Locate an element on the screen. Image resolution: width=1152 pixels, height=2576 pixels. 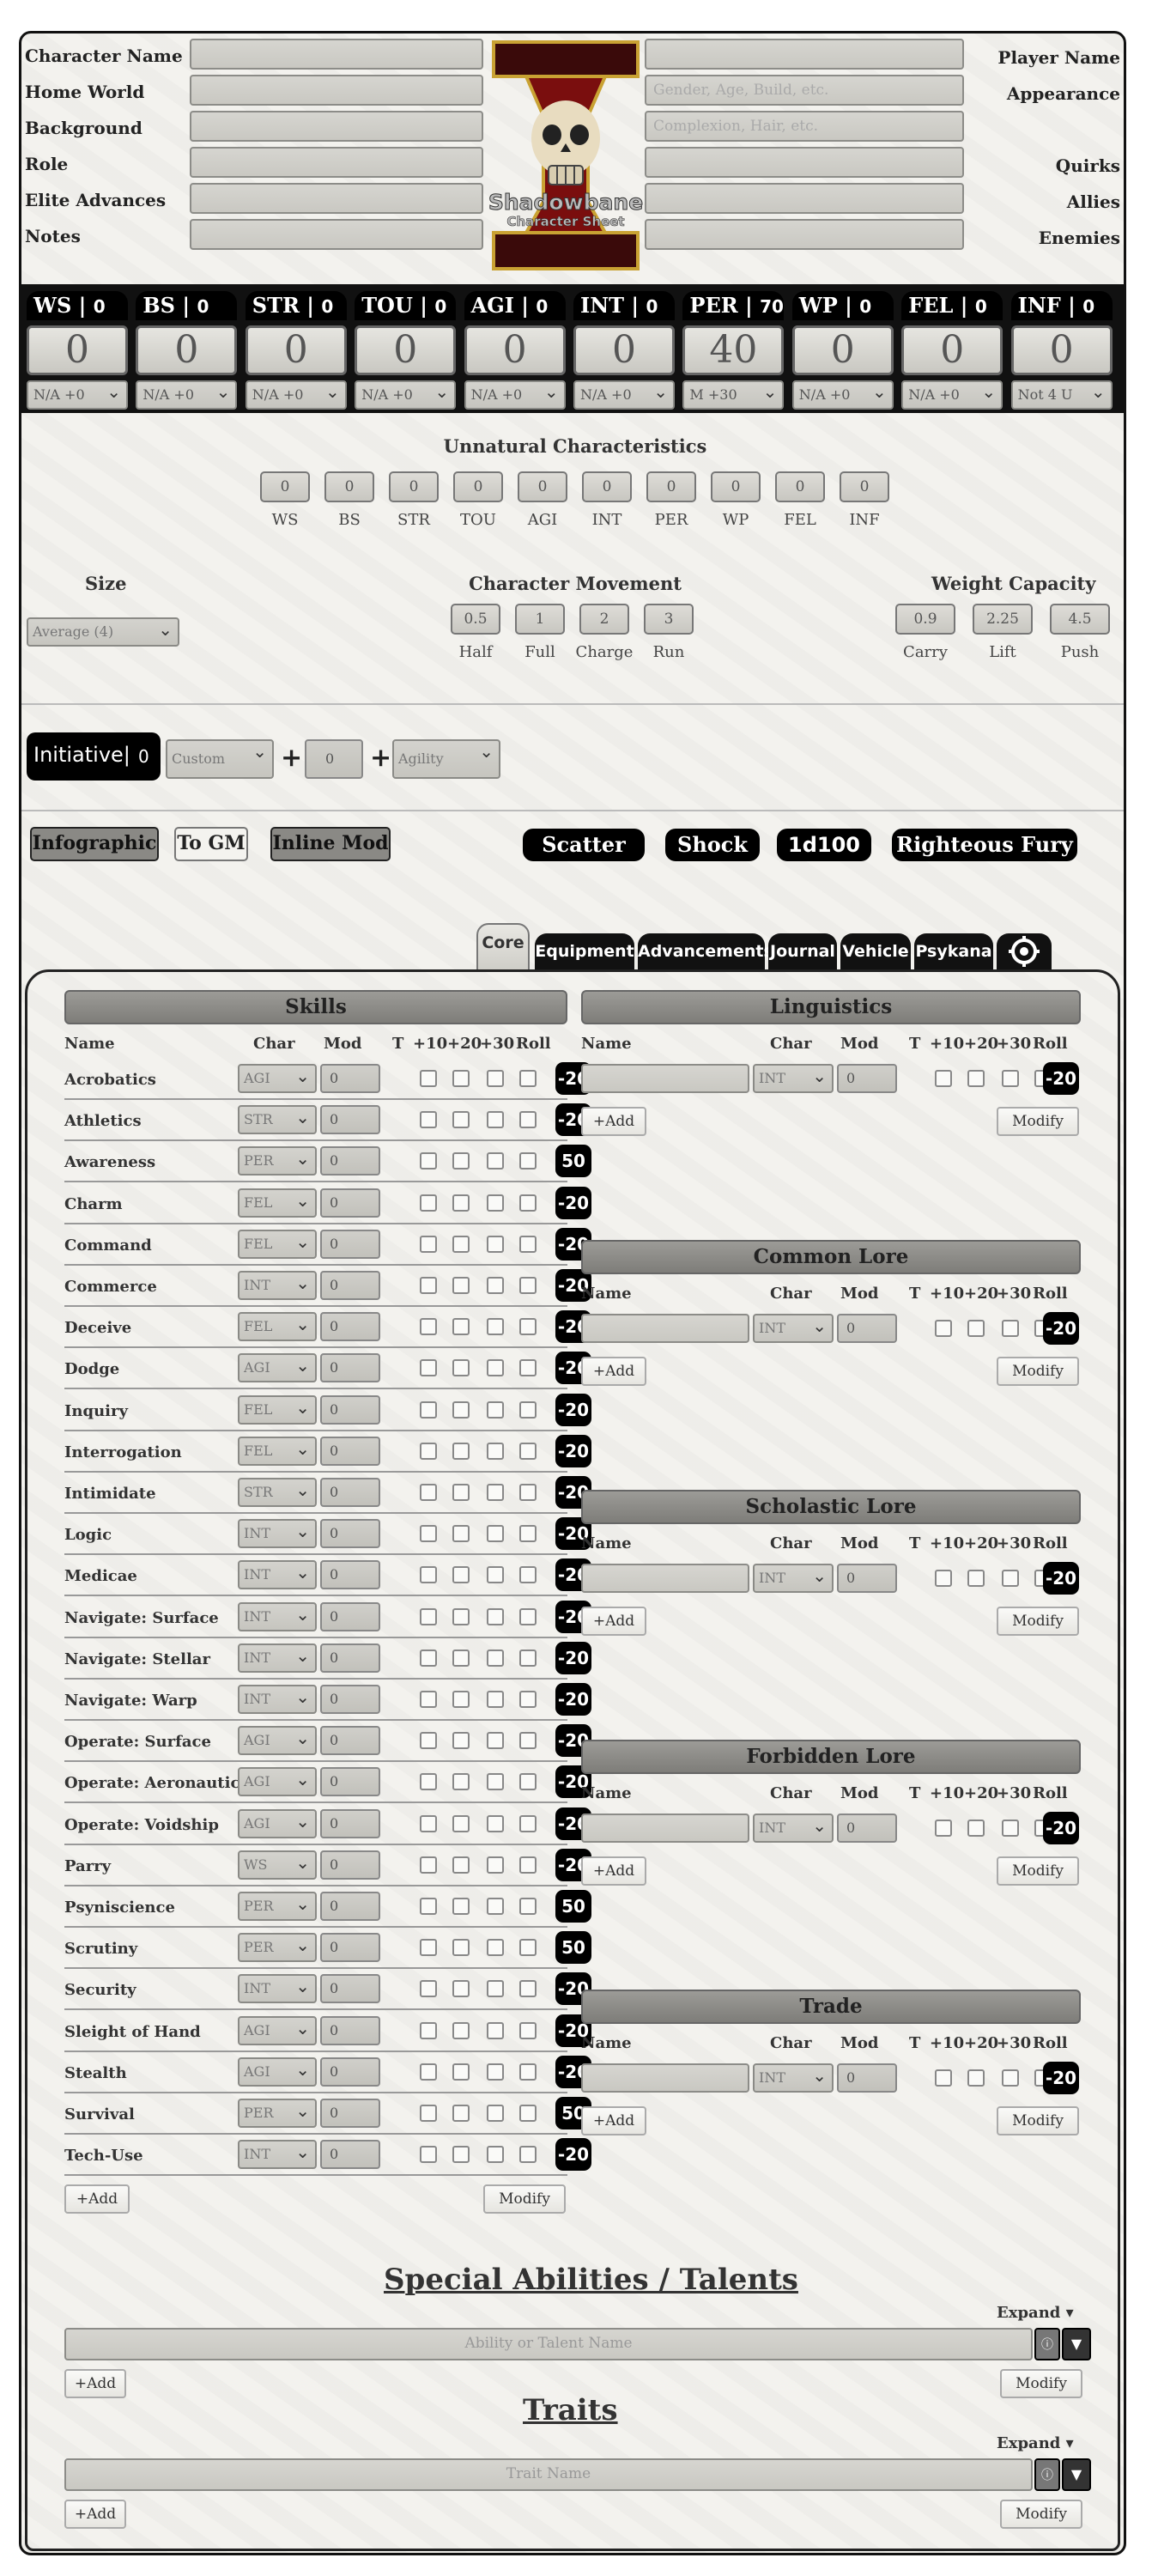
unnatural-input-agi: 0 is located at coordinates (542, 486).